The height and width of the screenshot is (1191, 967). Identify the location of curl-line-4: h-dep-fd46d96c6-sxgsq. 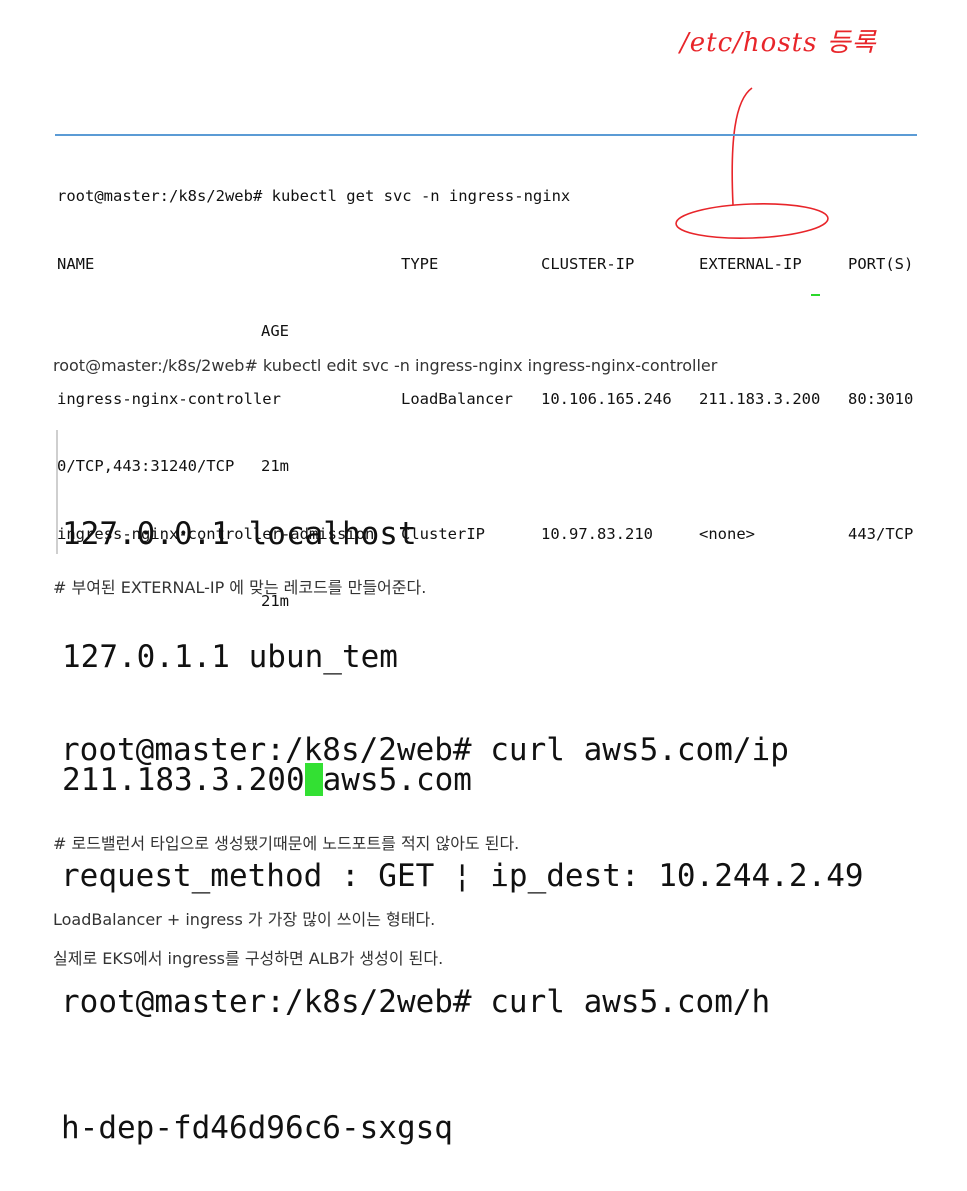
(257, 1128).